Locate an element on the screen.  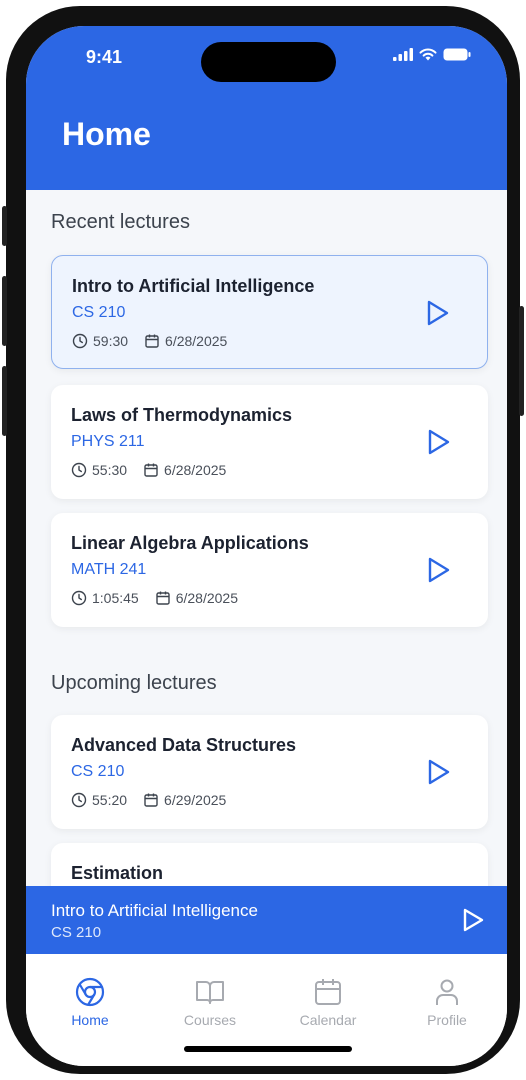
home-indicator is located at coordinates (268, 1049).